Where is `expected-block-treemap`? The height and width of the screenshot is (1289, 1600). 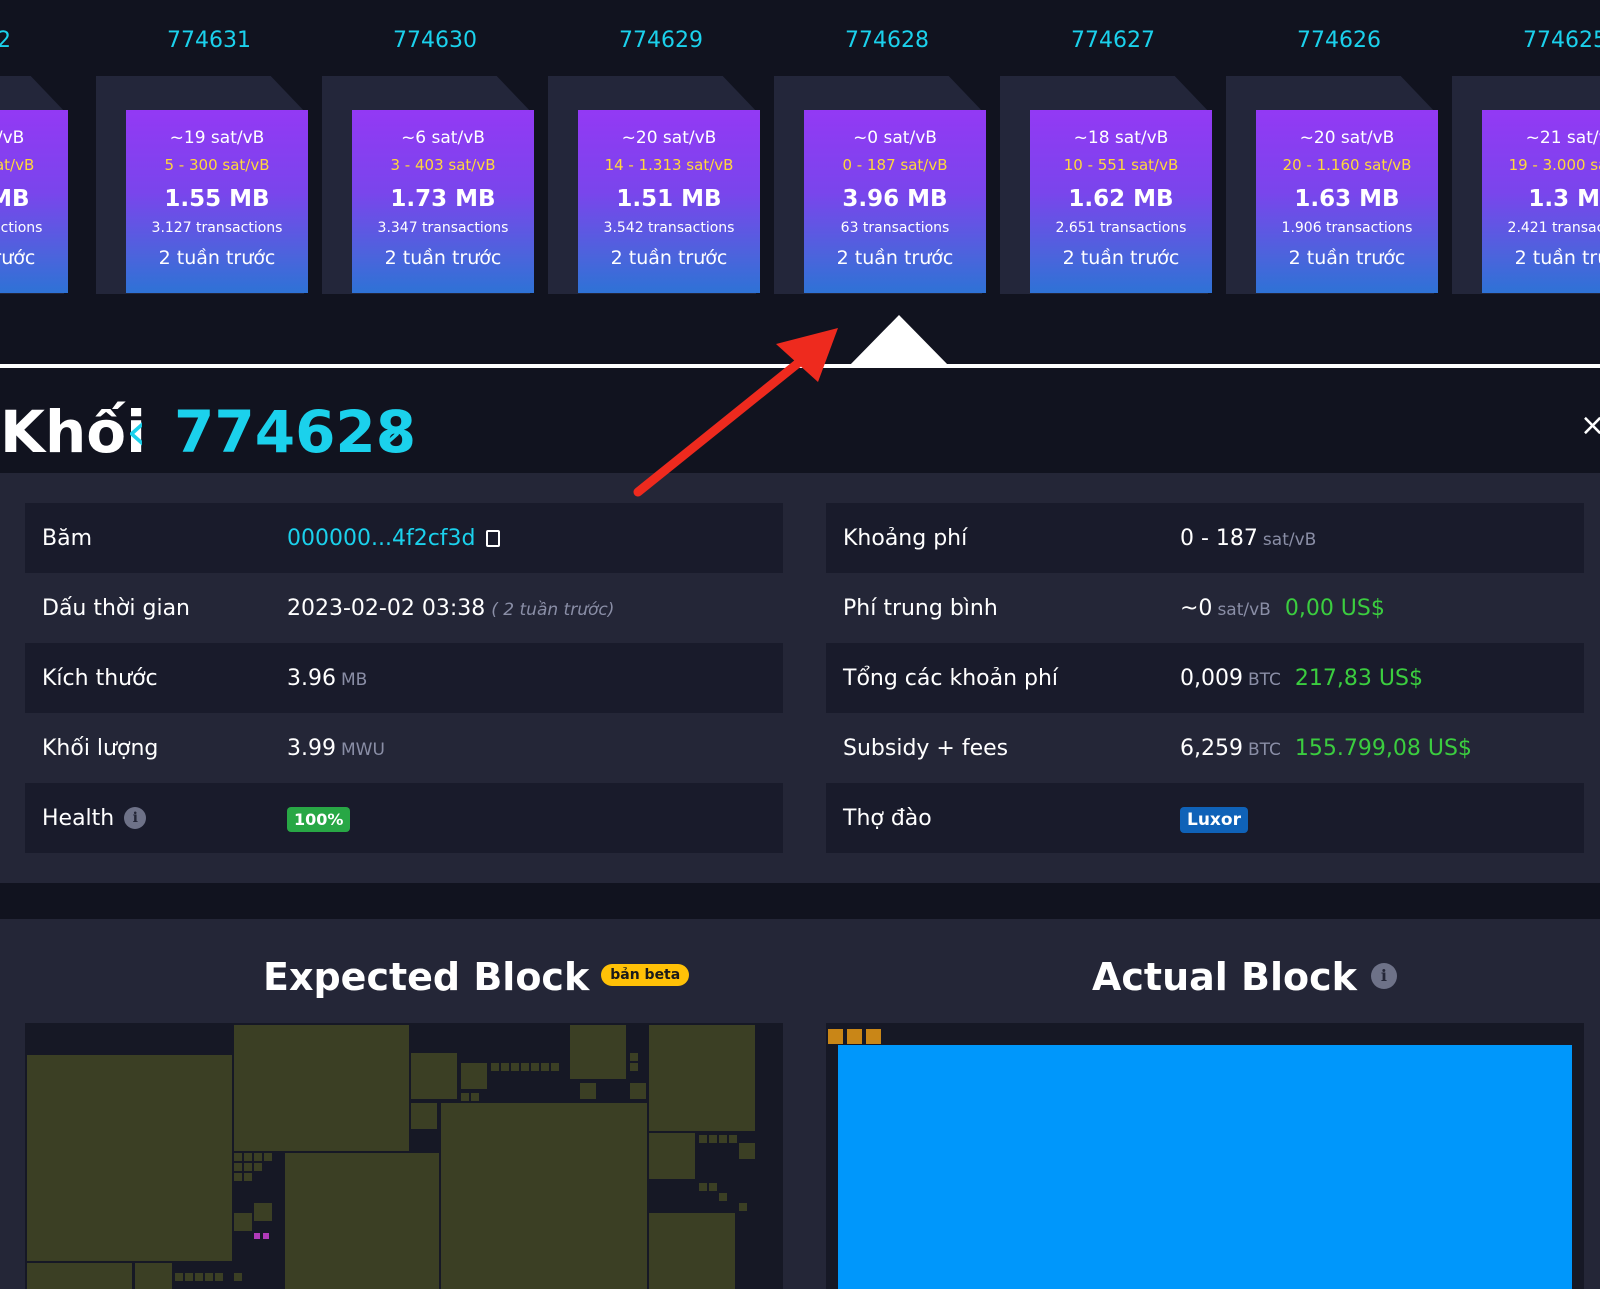 expected-block-treemap is located at coordinates (404, 1156).